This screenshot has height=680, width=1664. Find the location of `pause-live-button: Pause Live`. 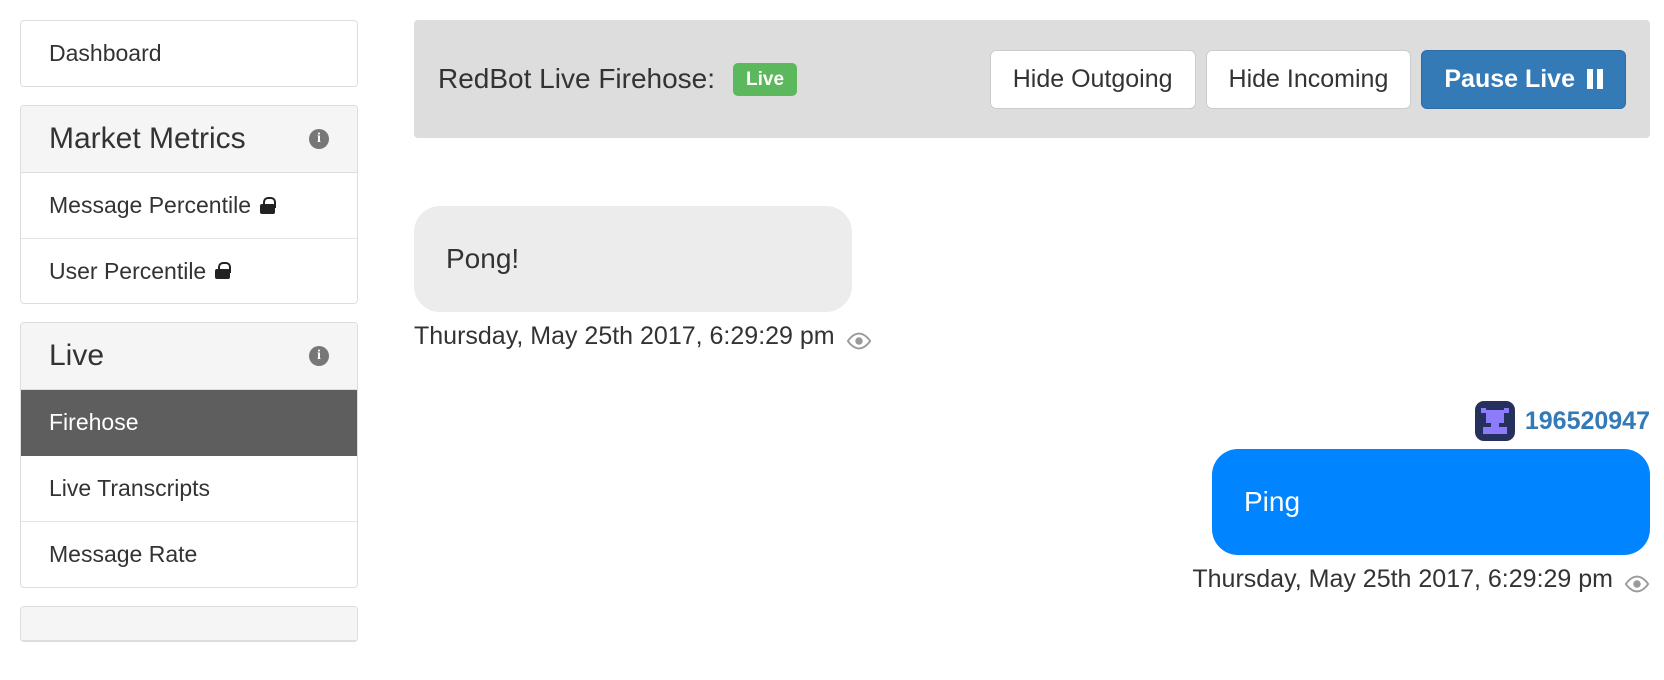

pause-live-button: Pause Live is located at coordinates (1523, 79).